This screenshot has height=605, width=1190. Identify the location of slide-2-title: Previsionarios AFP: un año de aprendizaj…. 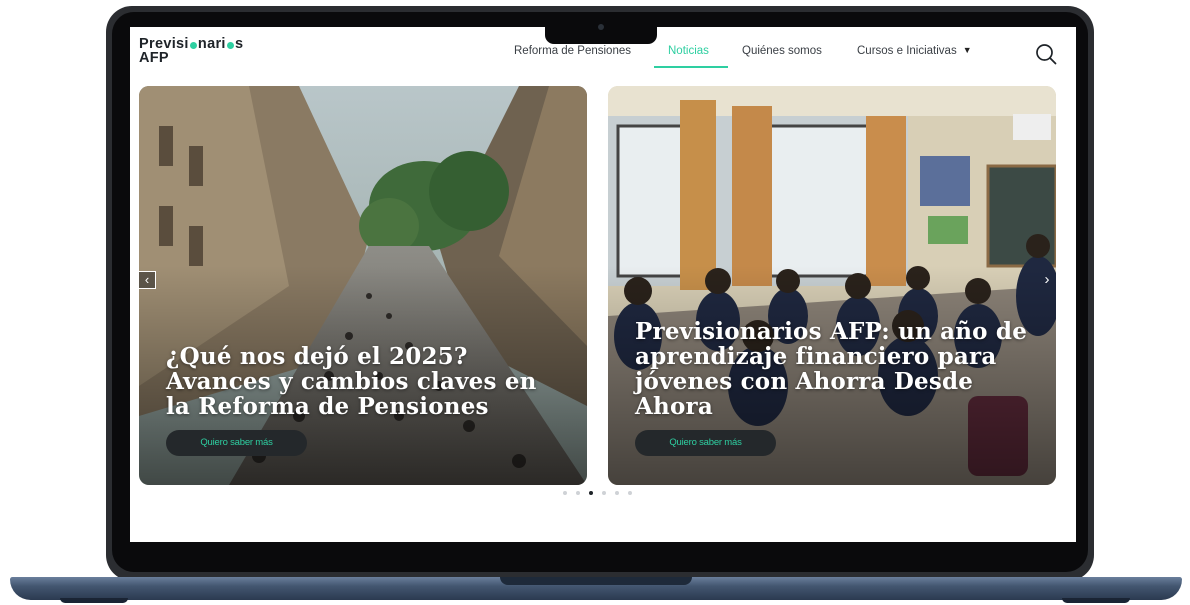
(835, 369).